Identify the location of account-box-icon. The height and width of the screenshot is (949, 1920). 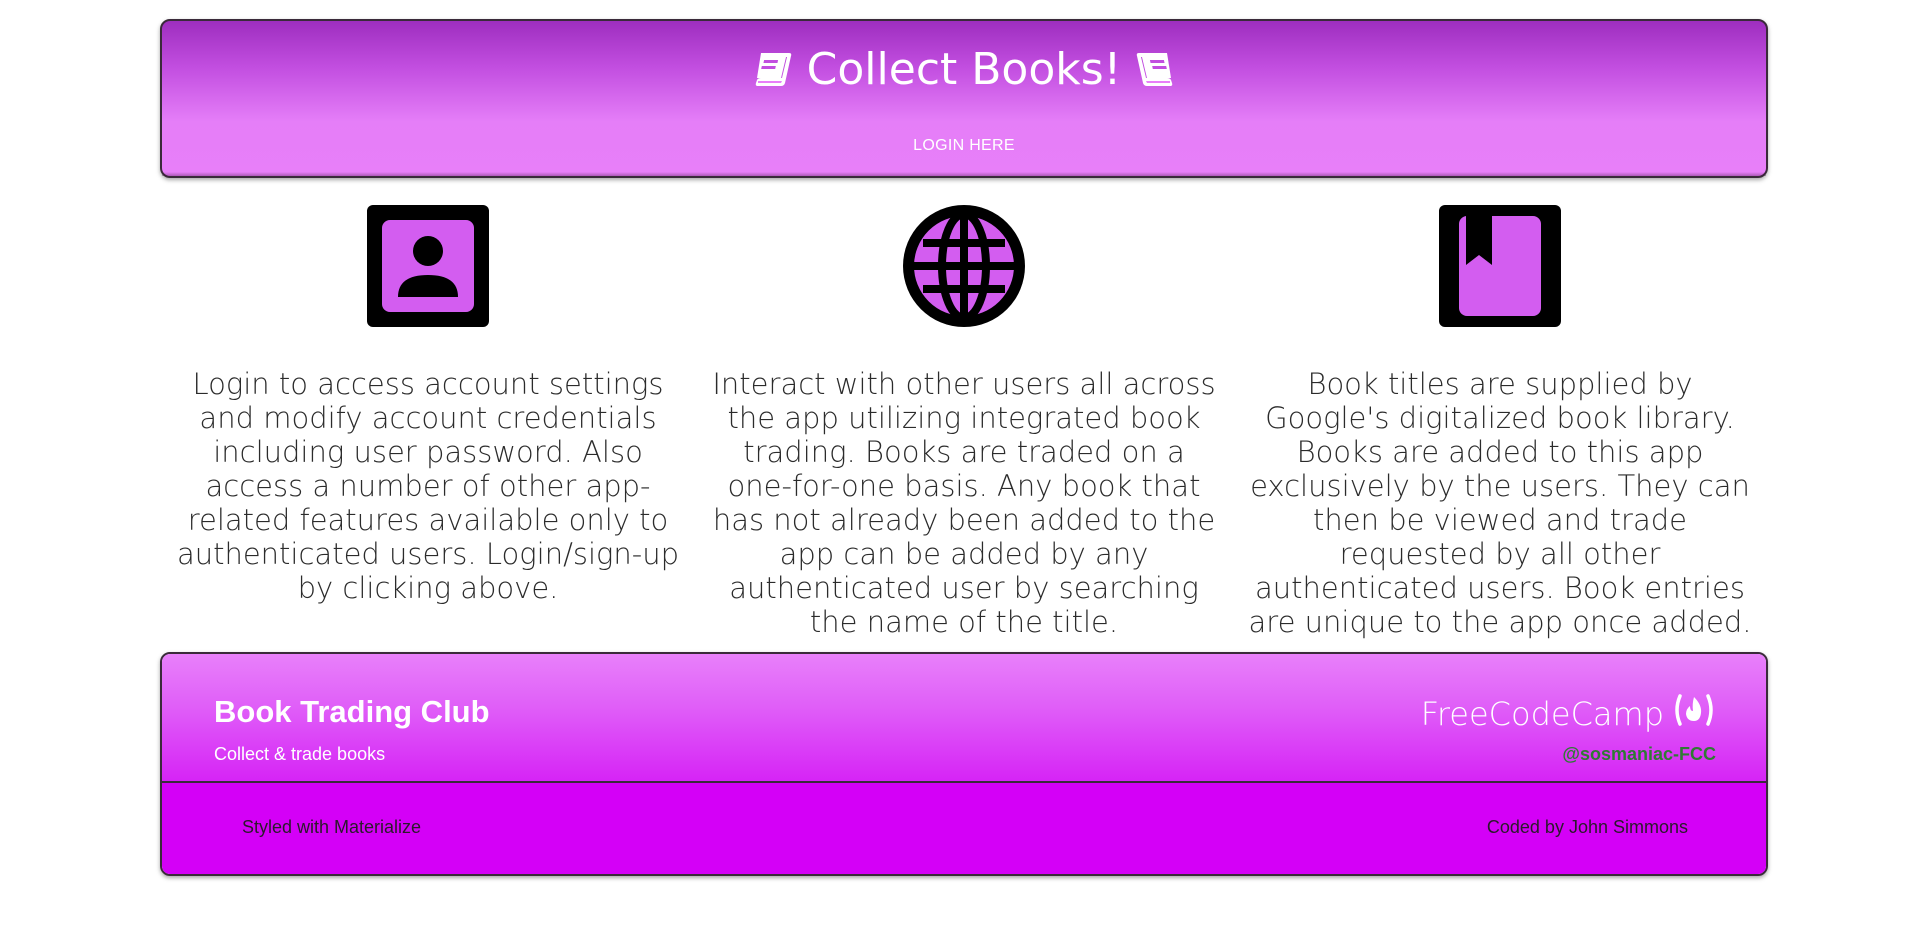
(428, 266).